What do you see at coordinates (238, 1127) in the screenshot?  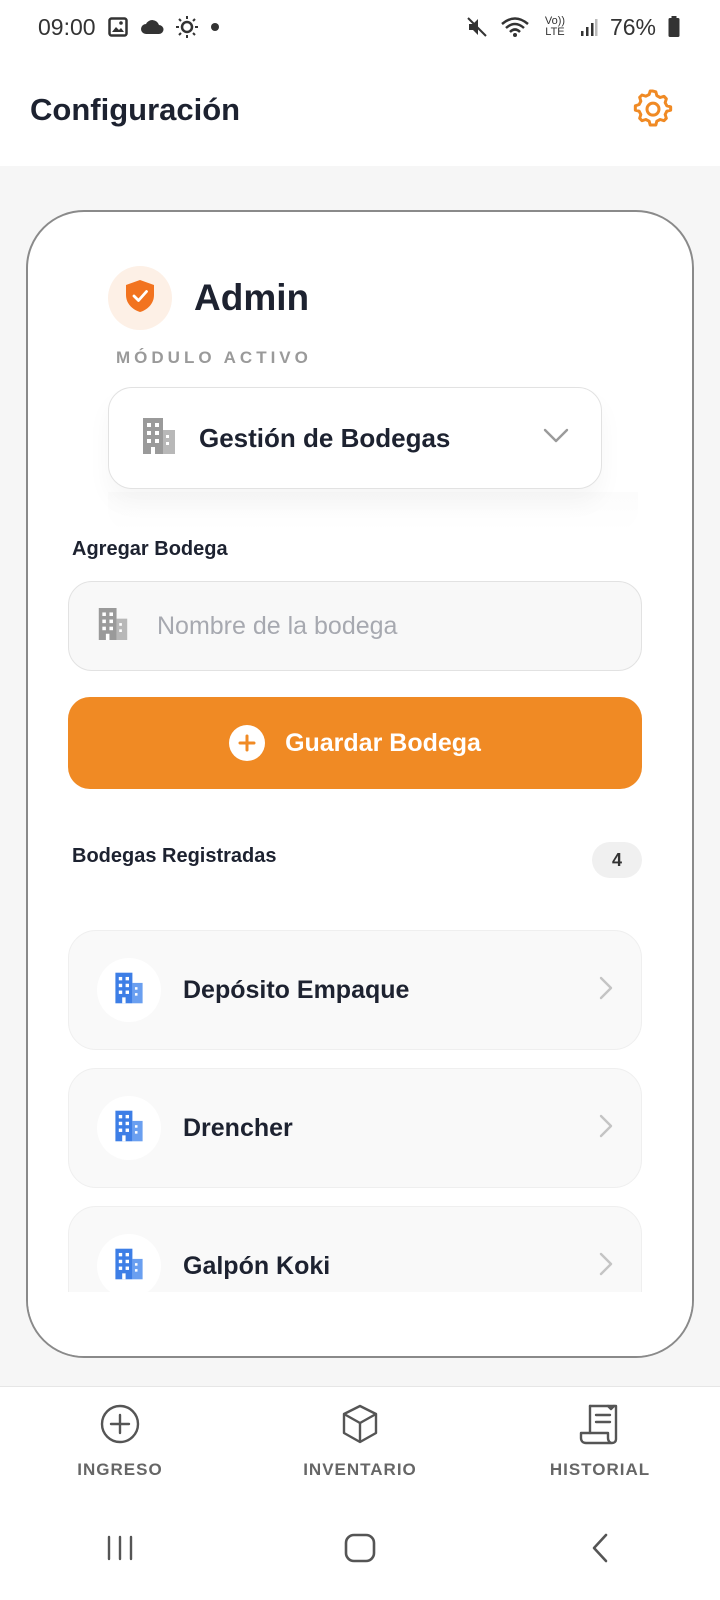 I see `warehouse-name: Drencher` at bounding box center [238, 1127].